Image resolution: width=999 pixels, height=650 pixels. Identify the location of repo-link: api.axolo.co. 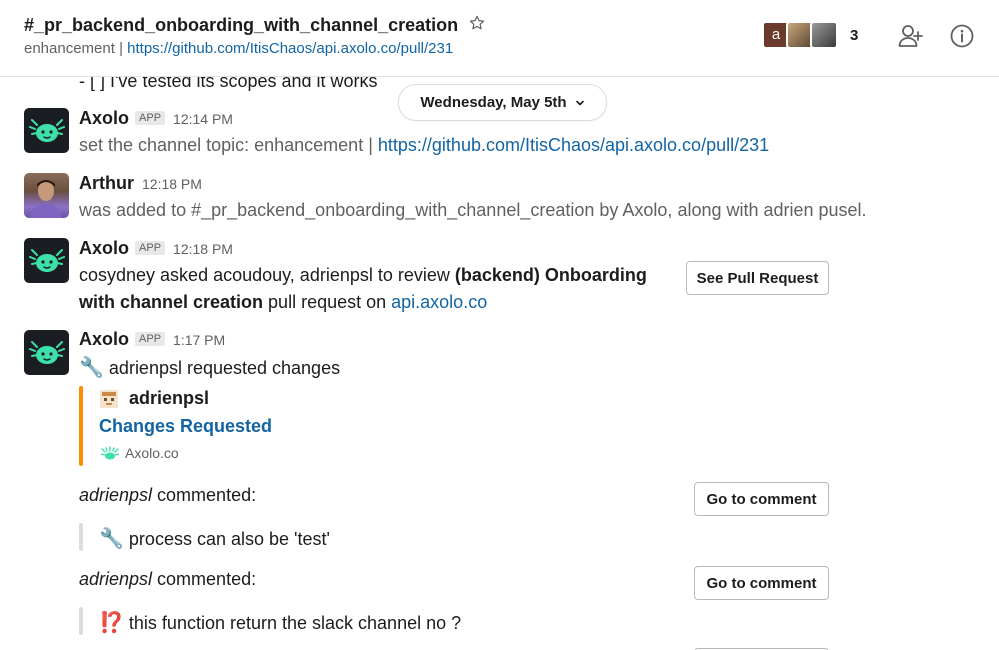
(439, 302).